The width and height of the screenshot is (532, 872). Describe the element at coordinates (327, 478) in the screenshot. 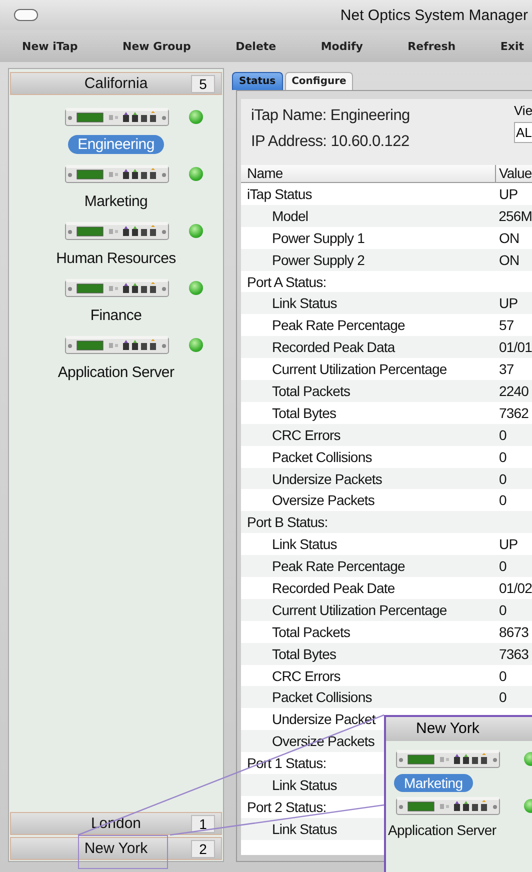

I see `property-name: Undersize Packets` at that location.